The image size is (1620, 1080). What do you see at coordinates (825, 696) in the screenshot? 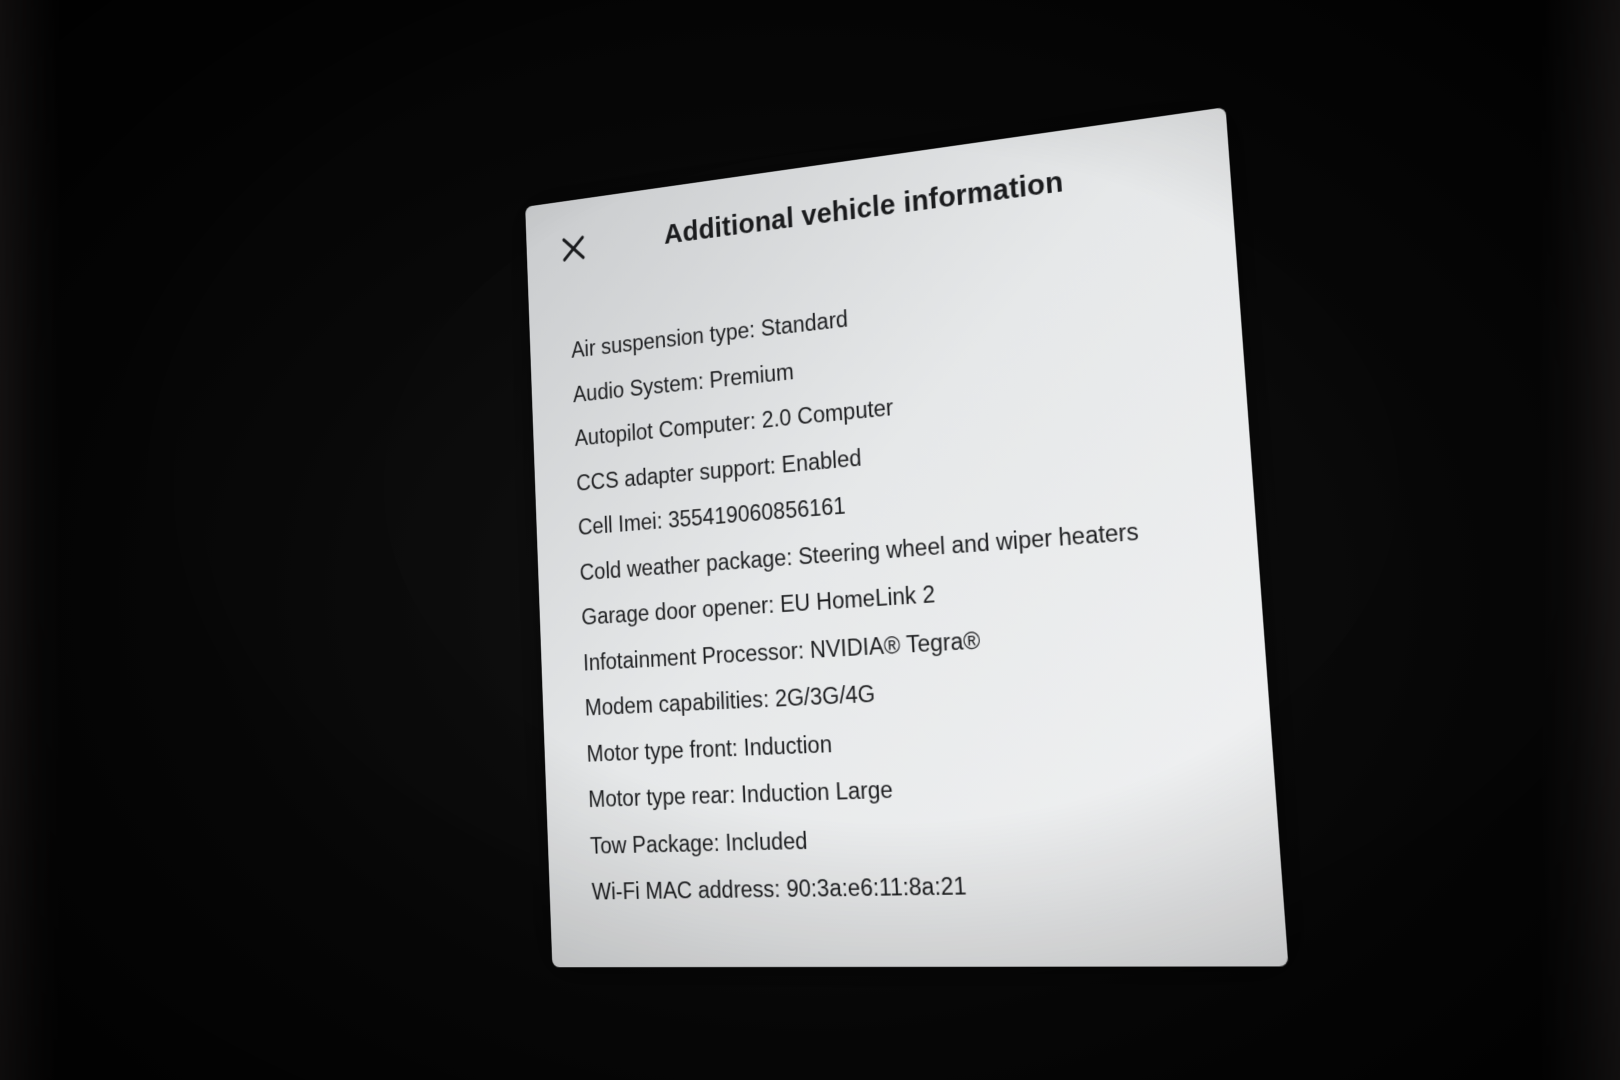
I see `info-value: 2G/3G/4G` at bounding box center [825, 696].